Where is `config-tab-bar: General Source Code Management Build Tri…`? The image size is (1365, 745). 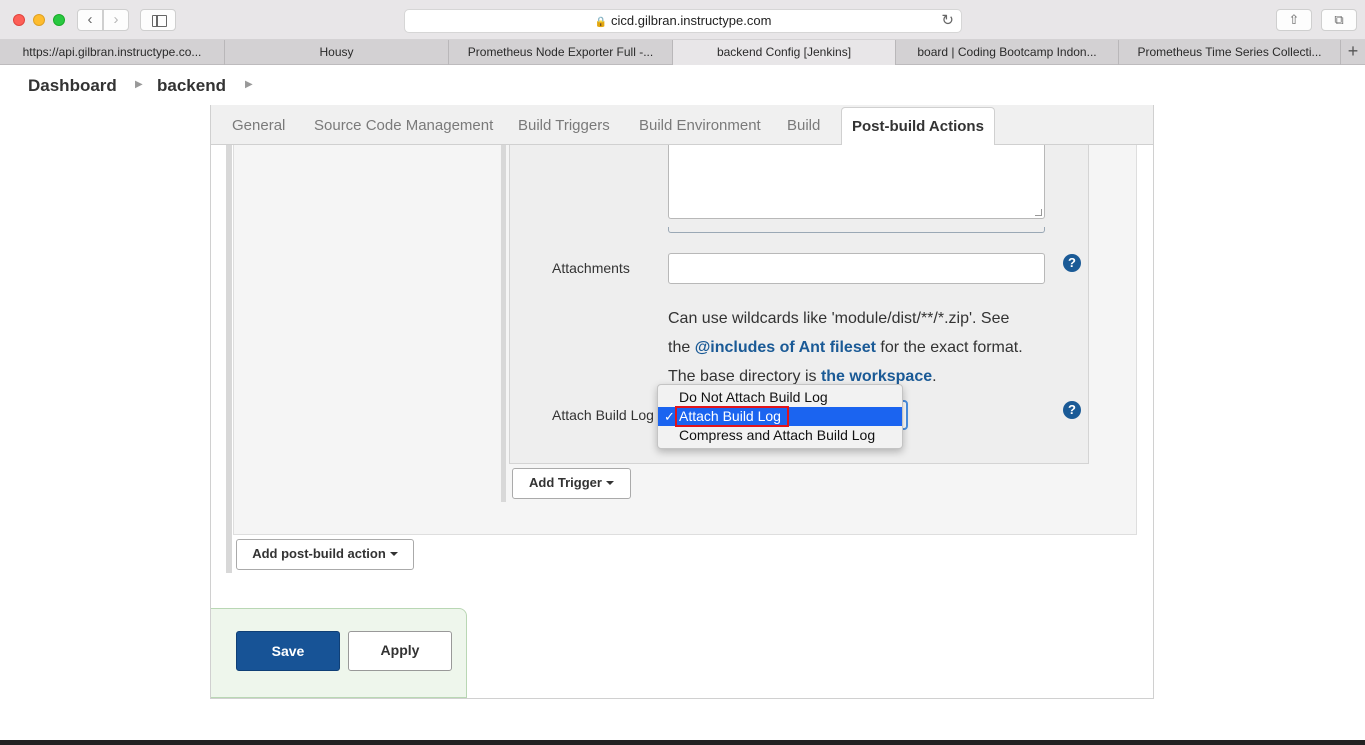 config-tab-bar: General Source Code Management Build Tri… is located at coordinates (682, 125).